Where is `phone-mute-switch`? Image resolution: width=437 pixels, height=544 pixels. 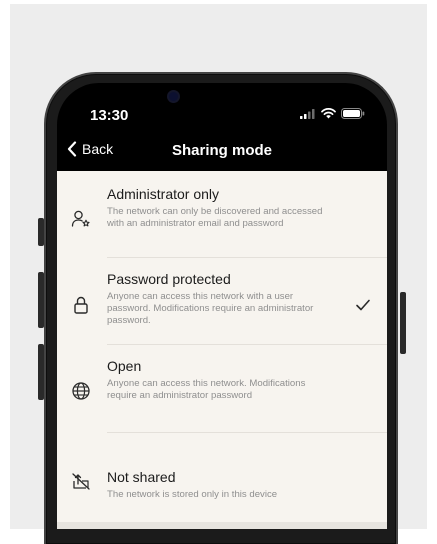
phone-mute-switch is located at coordinates (41, 232).